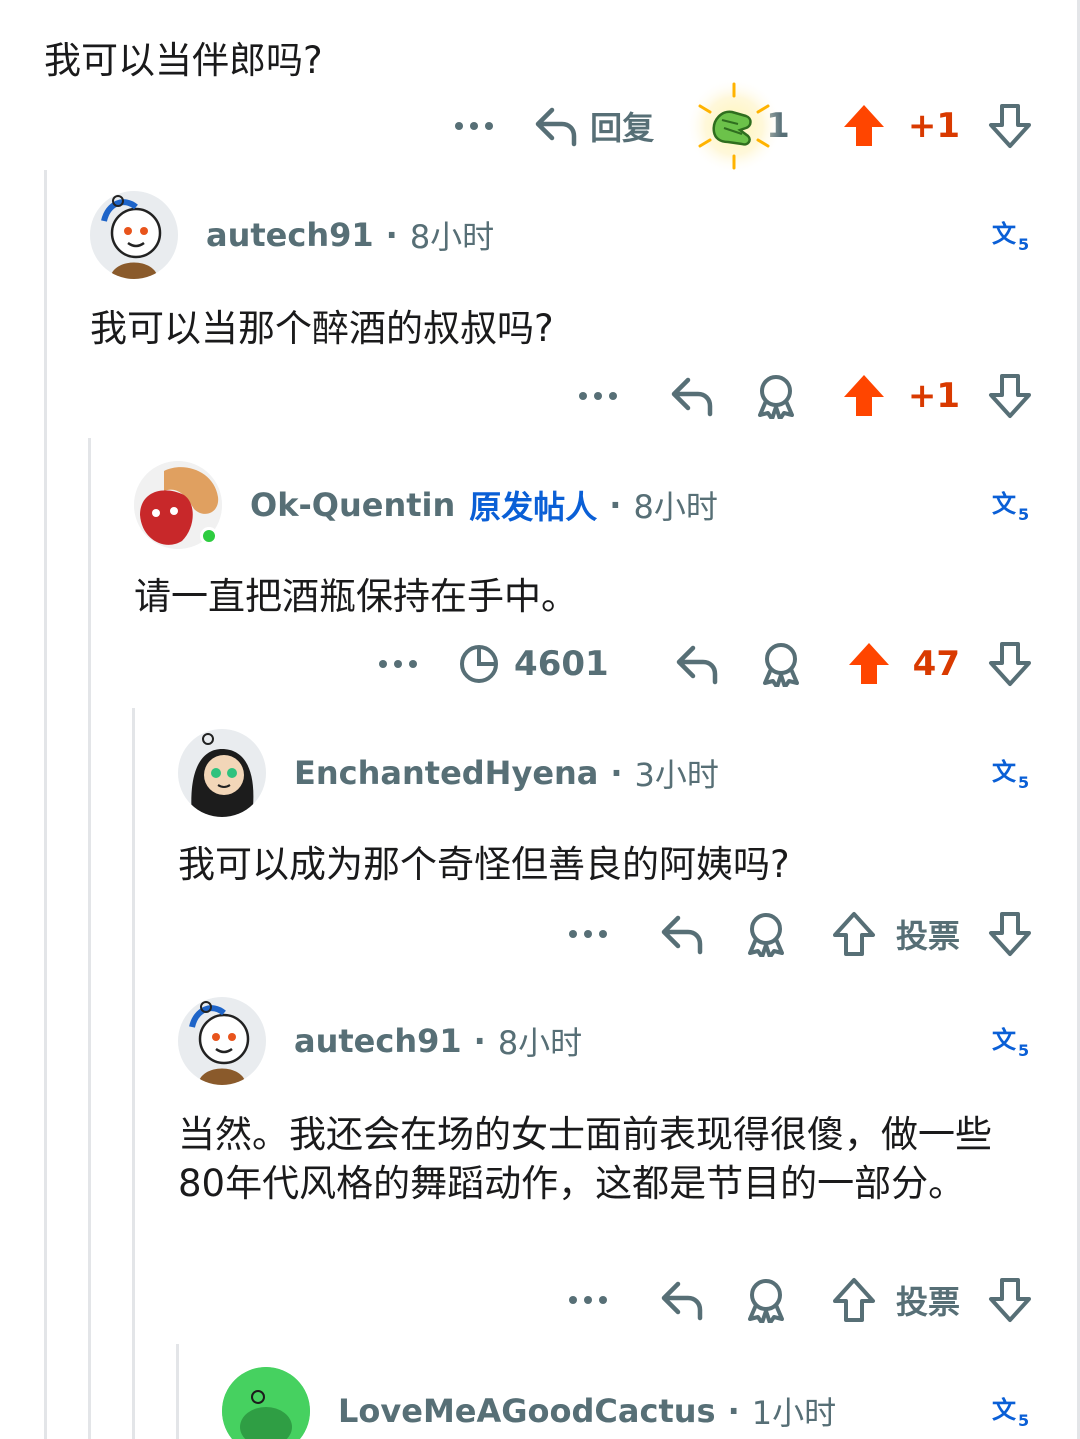 The width and height of the screenshot is (1080, 1439). What do you see at coordinates (622, 128) in the screenshot?
I see `reply-label: 回复` at bounding box center [622, 128].